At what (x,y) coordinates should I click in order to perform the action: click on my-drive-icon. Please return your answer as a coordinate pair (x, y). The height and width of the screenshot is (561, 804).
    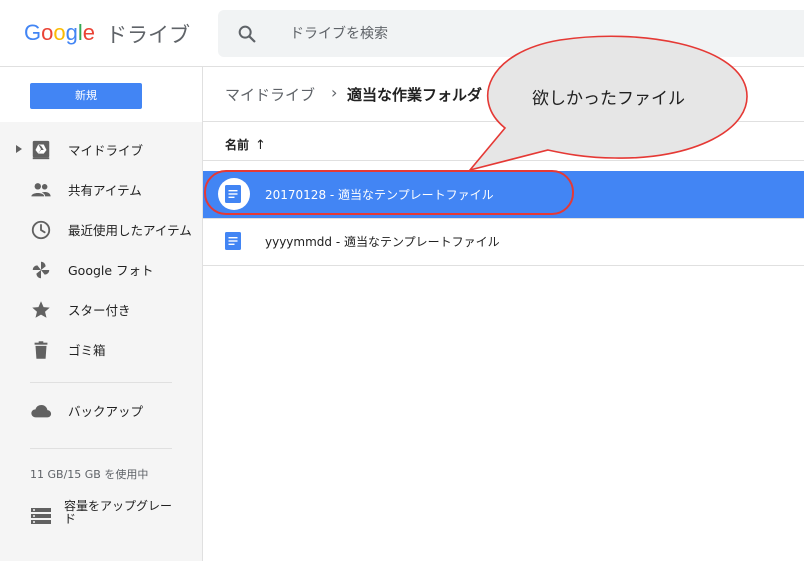
    Looking at the image, I should click on (41, 150).